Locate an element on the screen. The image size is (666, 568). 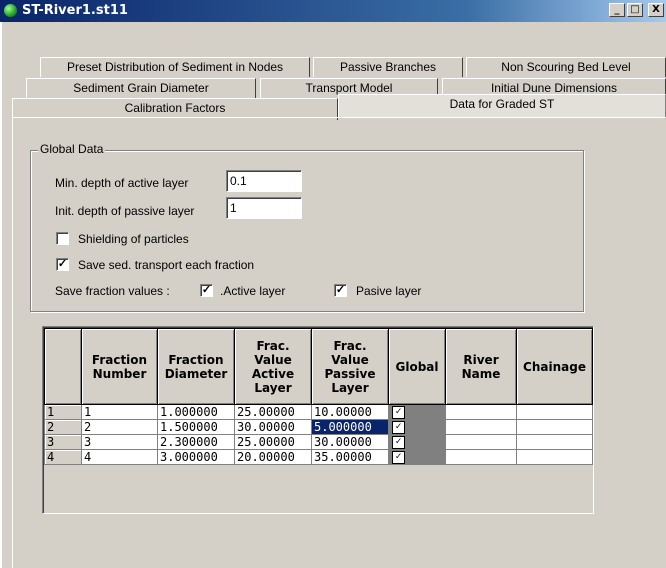
maximize-button: □ is located at coordinates (635, 10).